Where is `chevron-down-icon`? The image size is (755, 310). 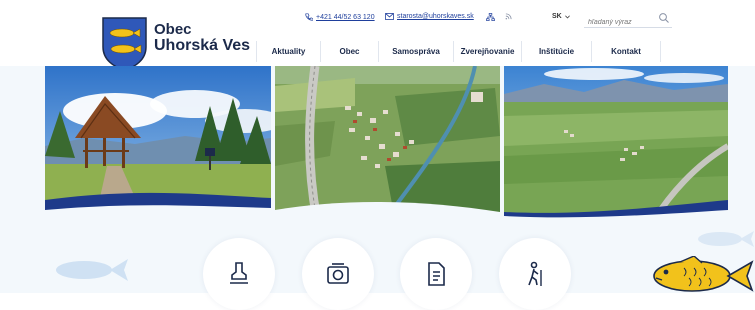 chevron-down-icon is located at coordinates (567, 16).